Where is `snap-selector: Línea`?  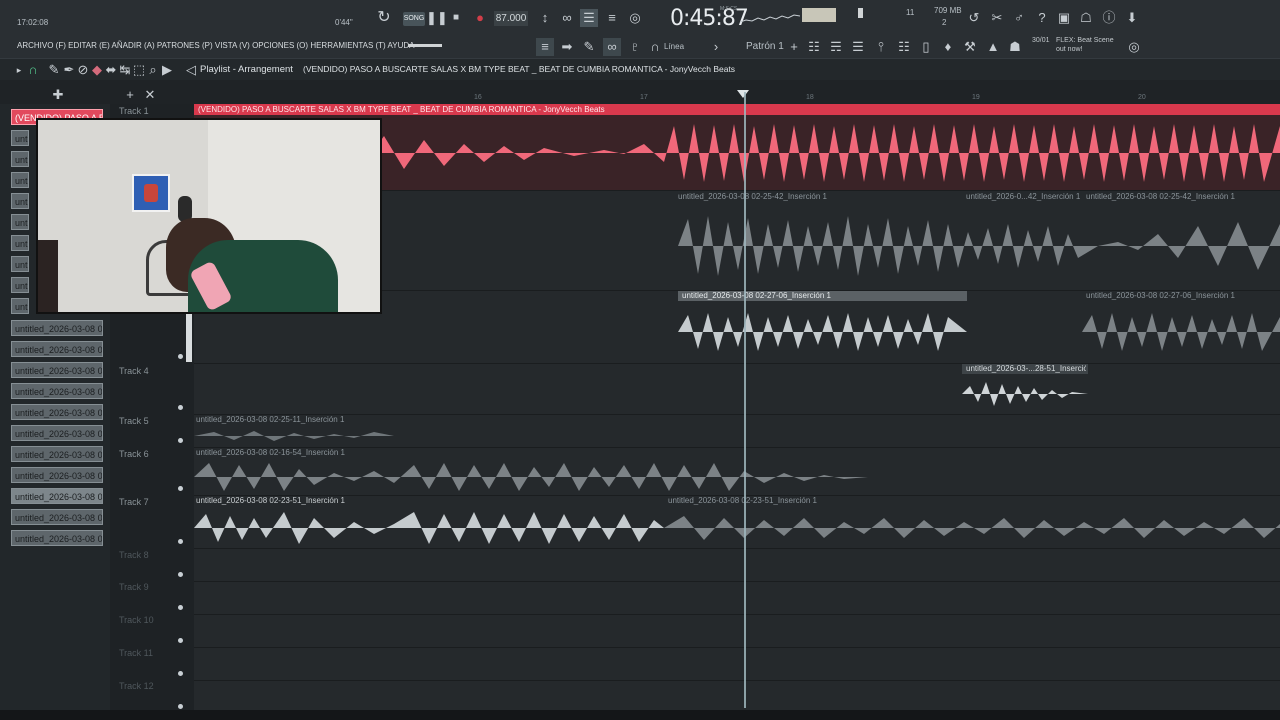
snap-selector: Línea is located at coordinates (674, 46).